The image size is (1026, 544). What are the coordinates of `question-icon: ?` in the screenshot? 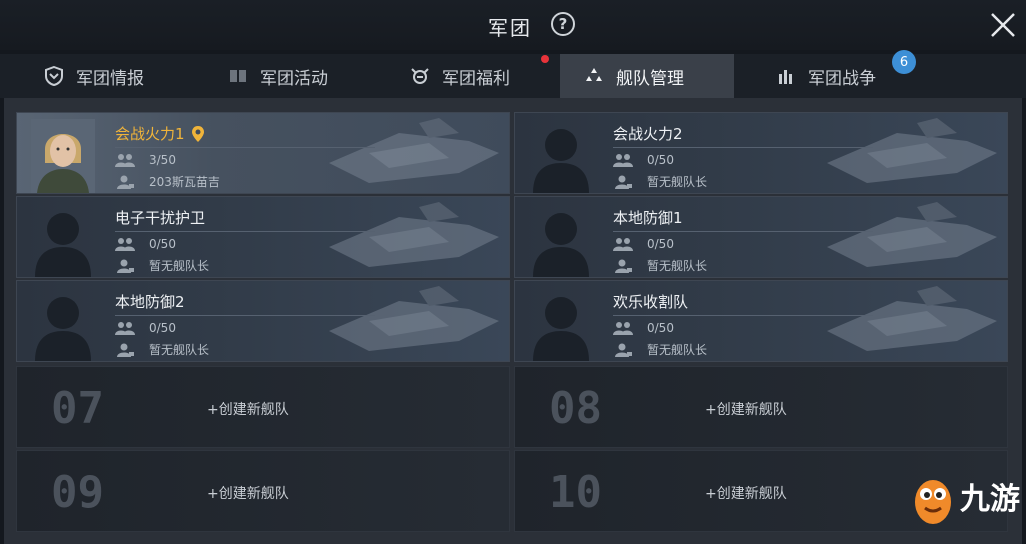 It's located at (563, 24).